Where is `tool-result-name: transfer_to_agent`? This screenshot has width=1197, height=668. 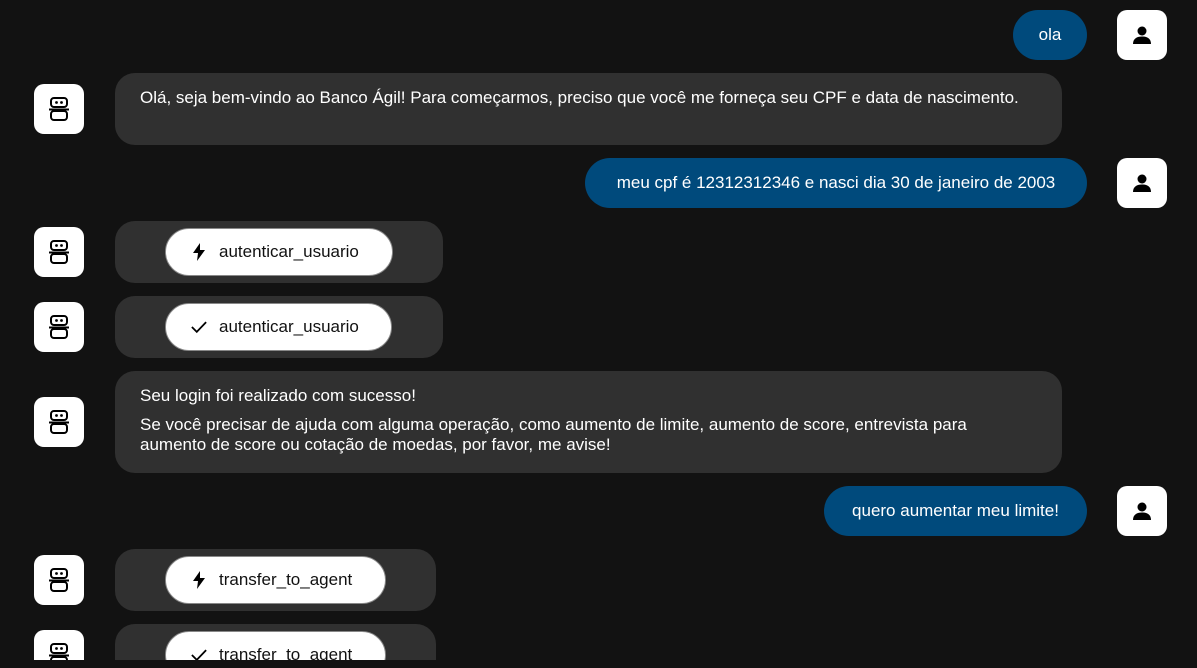 tool-result-name: transfer_to_agent is located at coordinates (286, 652).